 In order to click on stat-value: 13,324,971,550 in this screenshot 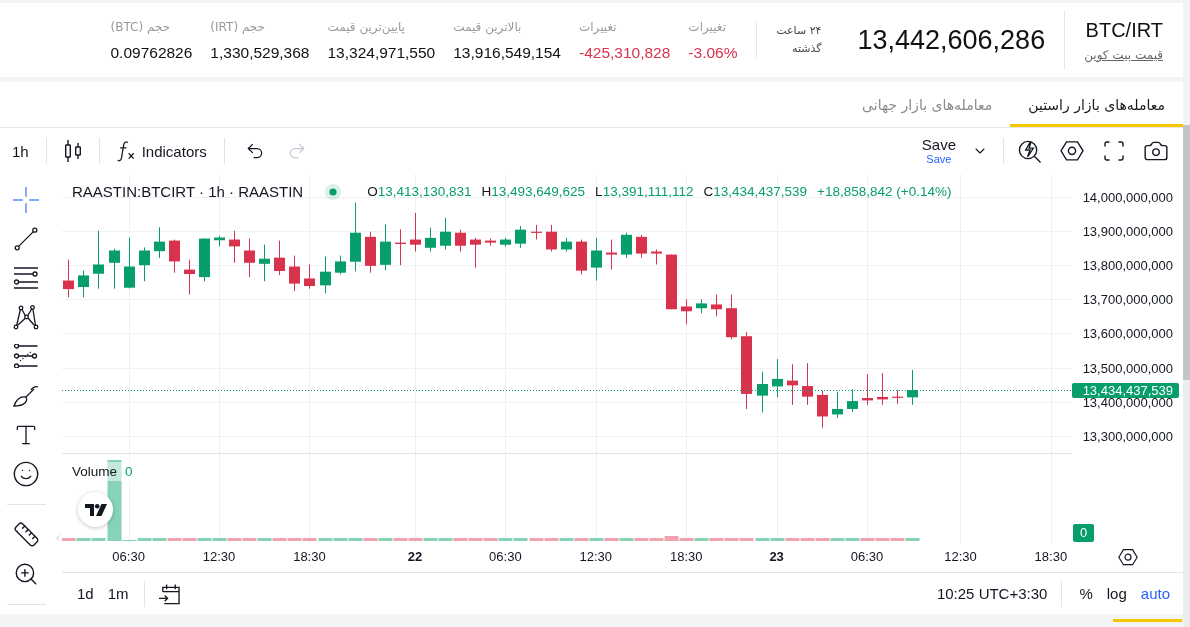, I will do `click(381, 52)`.